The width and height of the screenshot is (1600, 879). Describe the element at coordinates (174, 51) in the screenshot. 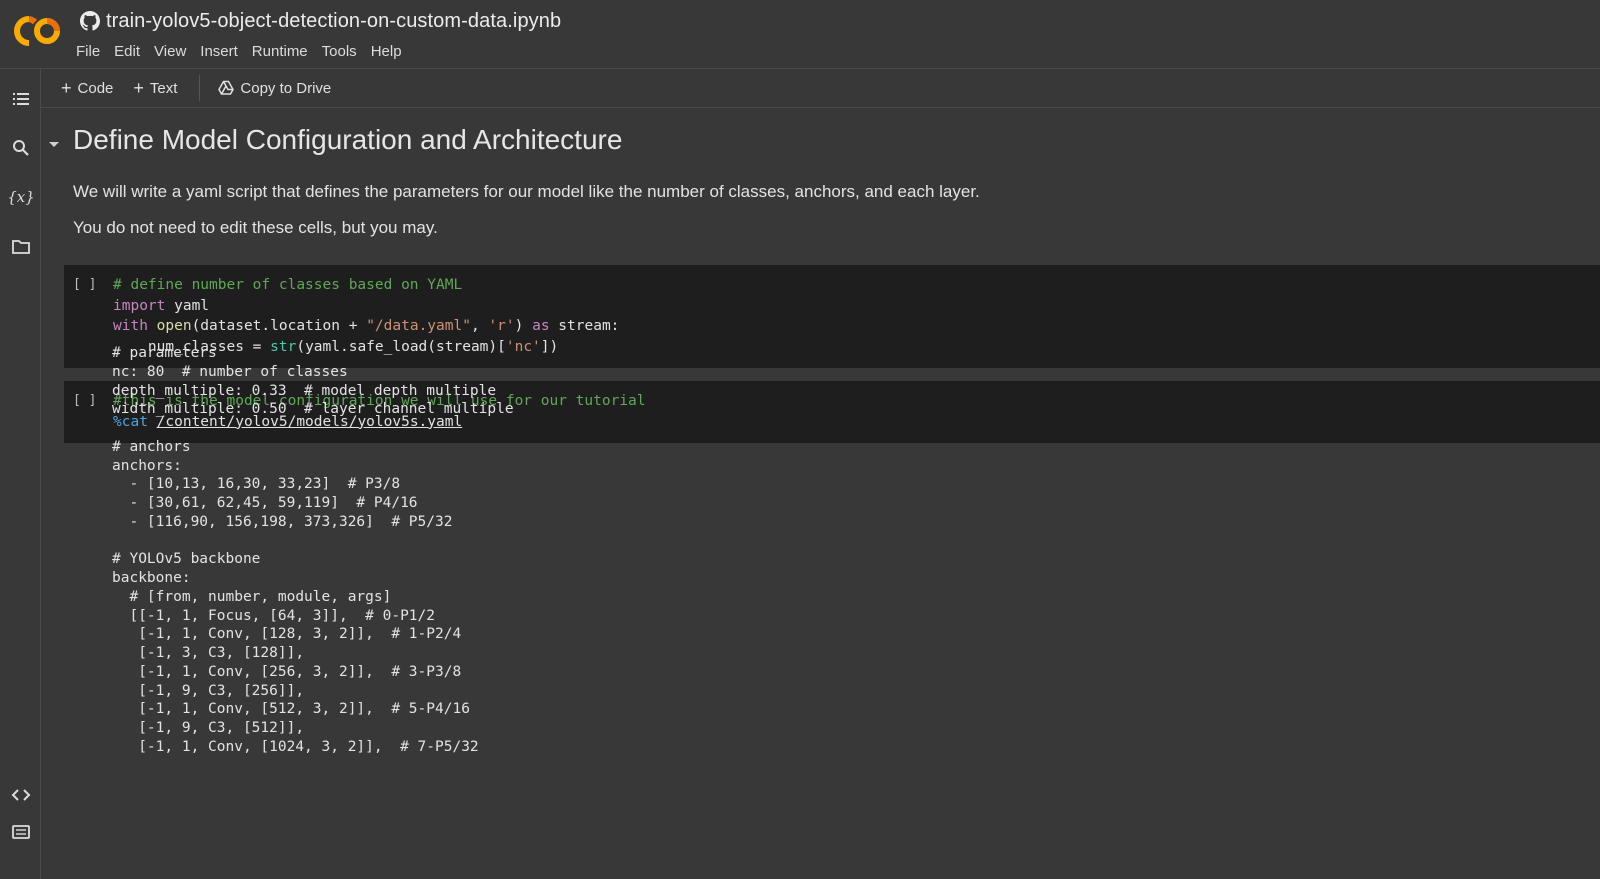

I see `menu-view: View` at that location.